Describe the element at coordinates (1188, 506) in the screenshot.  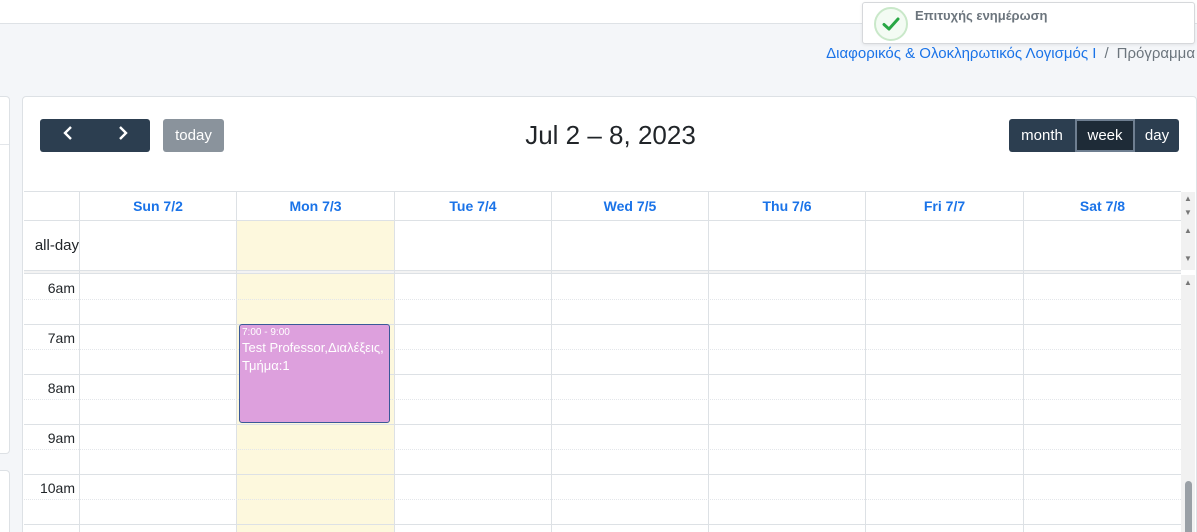
I see `scroll-thumb` at that location.